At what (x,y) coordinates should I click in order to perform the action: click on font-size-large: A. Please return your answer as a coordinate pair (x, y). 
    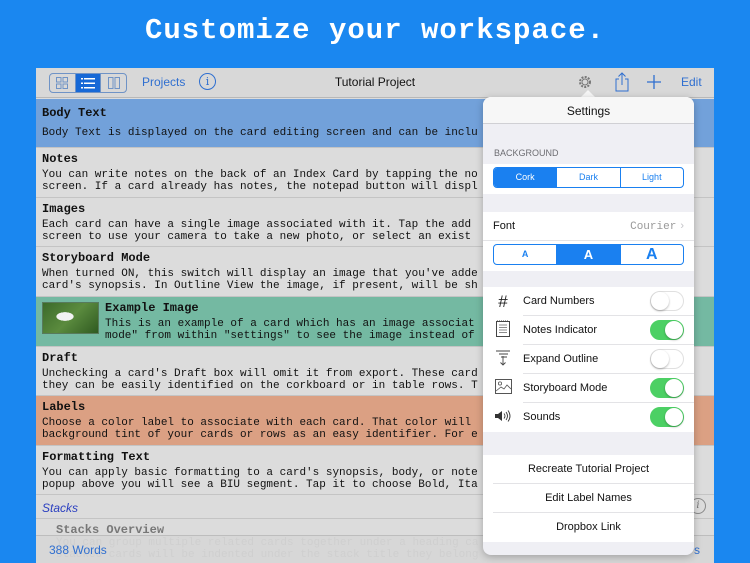
    Looking at the image, I should click on (652, 254).